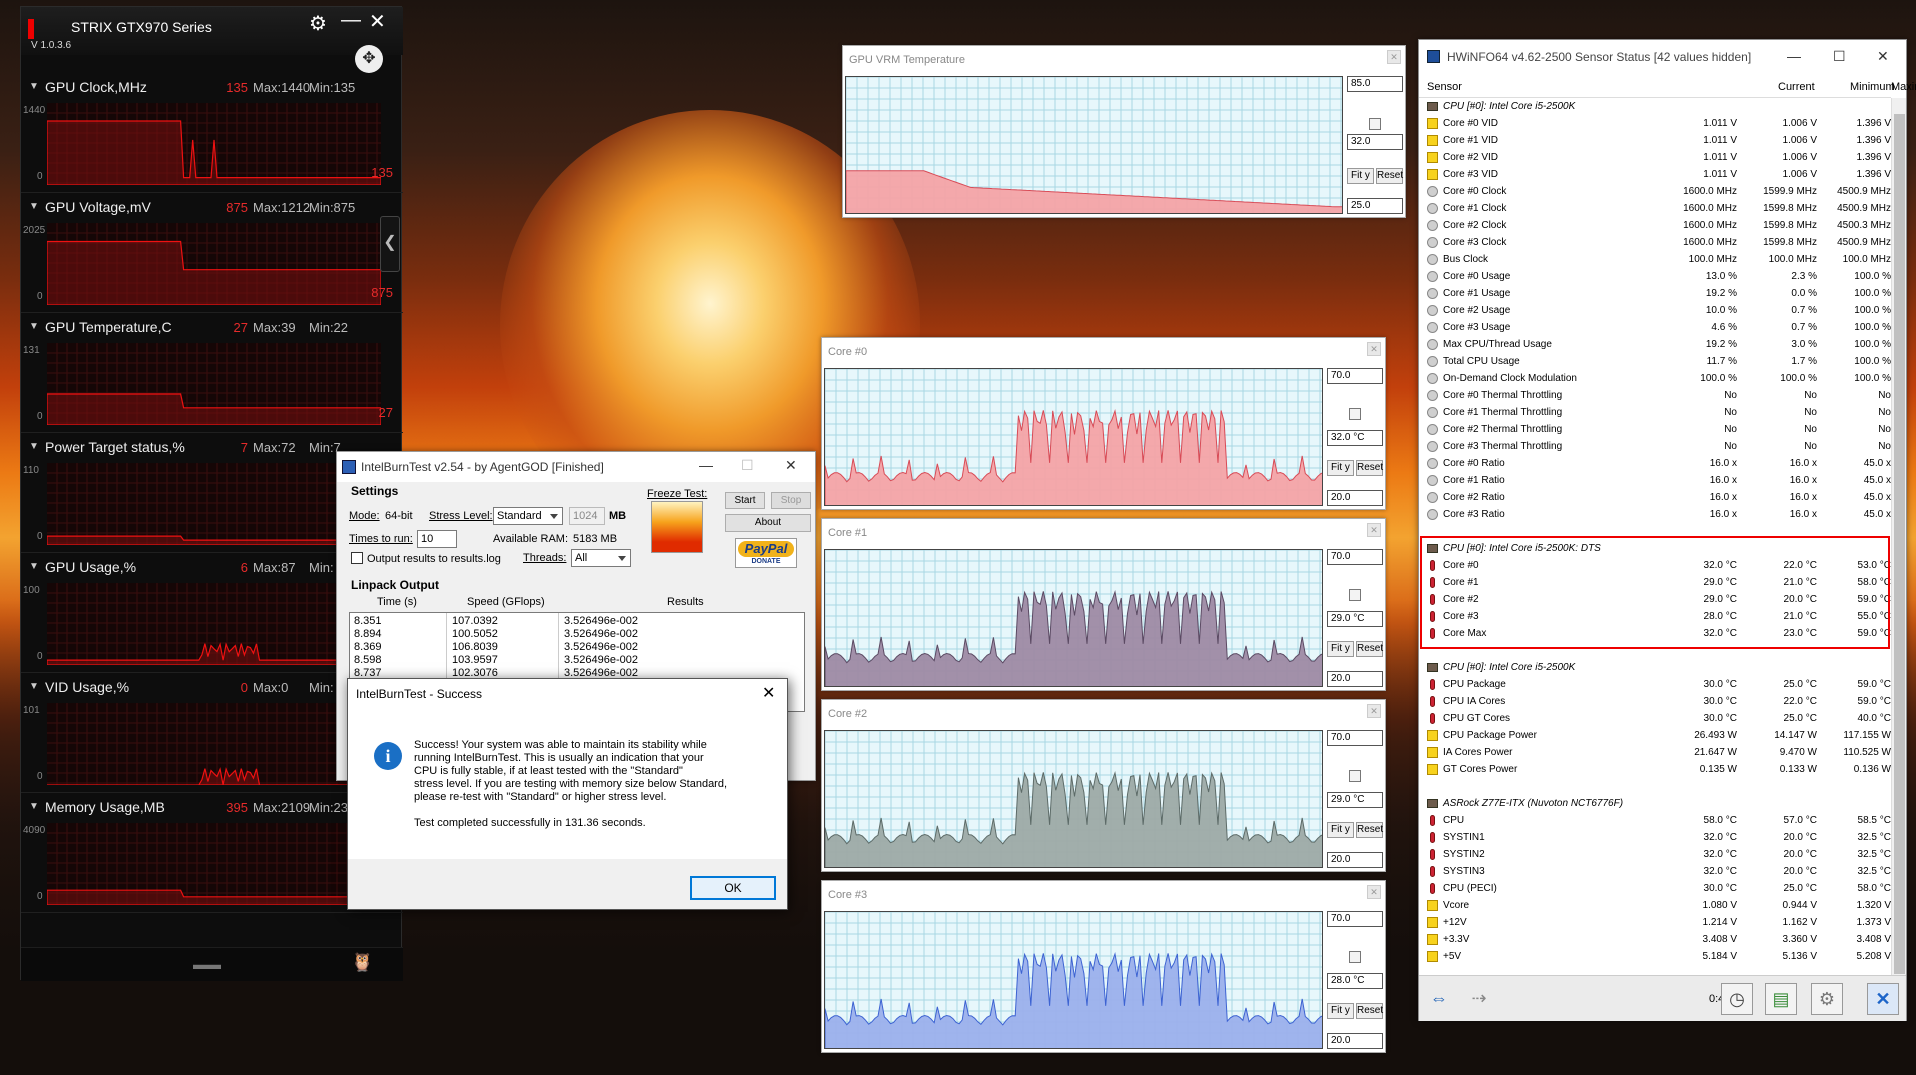 The height and width of the screenshot is (1075, 1916). What do you see at coordinates (1655, 871) in the screenshot?
I see `sensor-row: SYSTIN3 32.0 °C 20.0 °C 32.5 °C` at bounding box center [1655, 871].